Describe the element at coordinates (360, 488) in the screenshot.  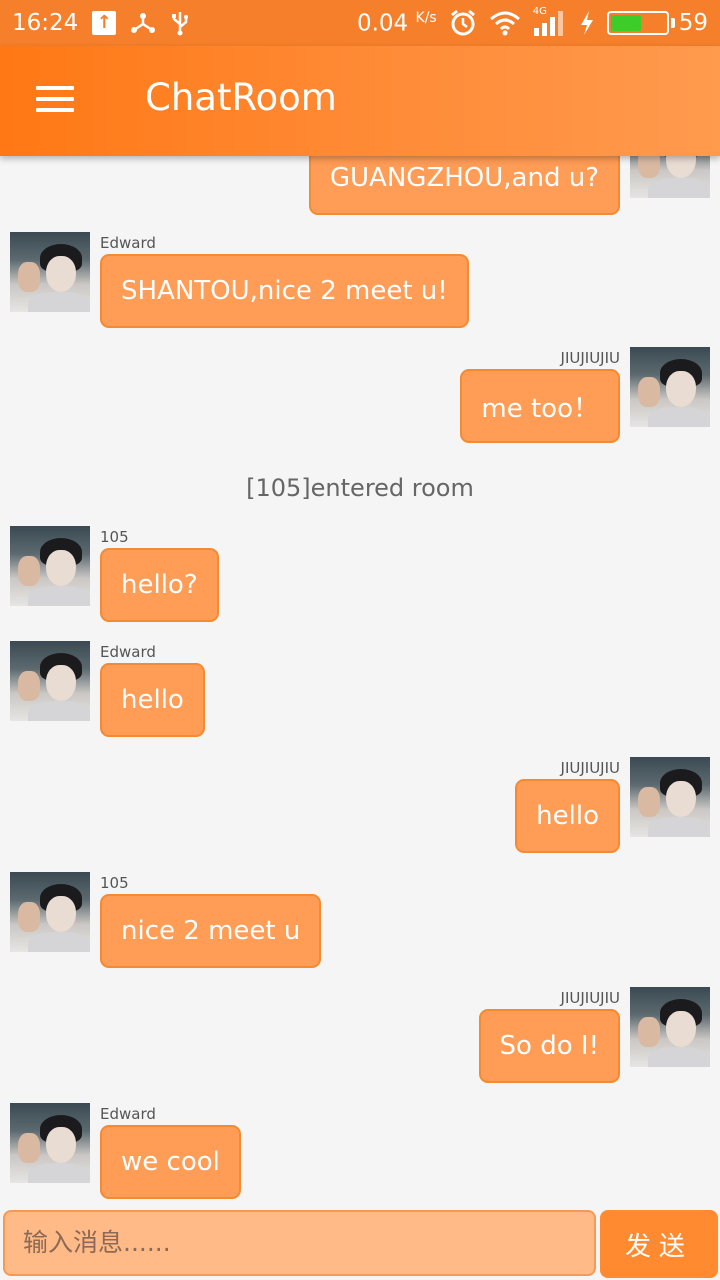
I see `system-message: [105]entered room` at that location.